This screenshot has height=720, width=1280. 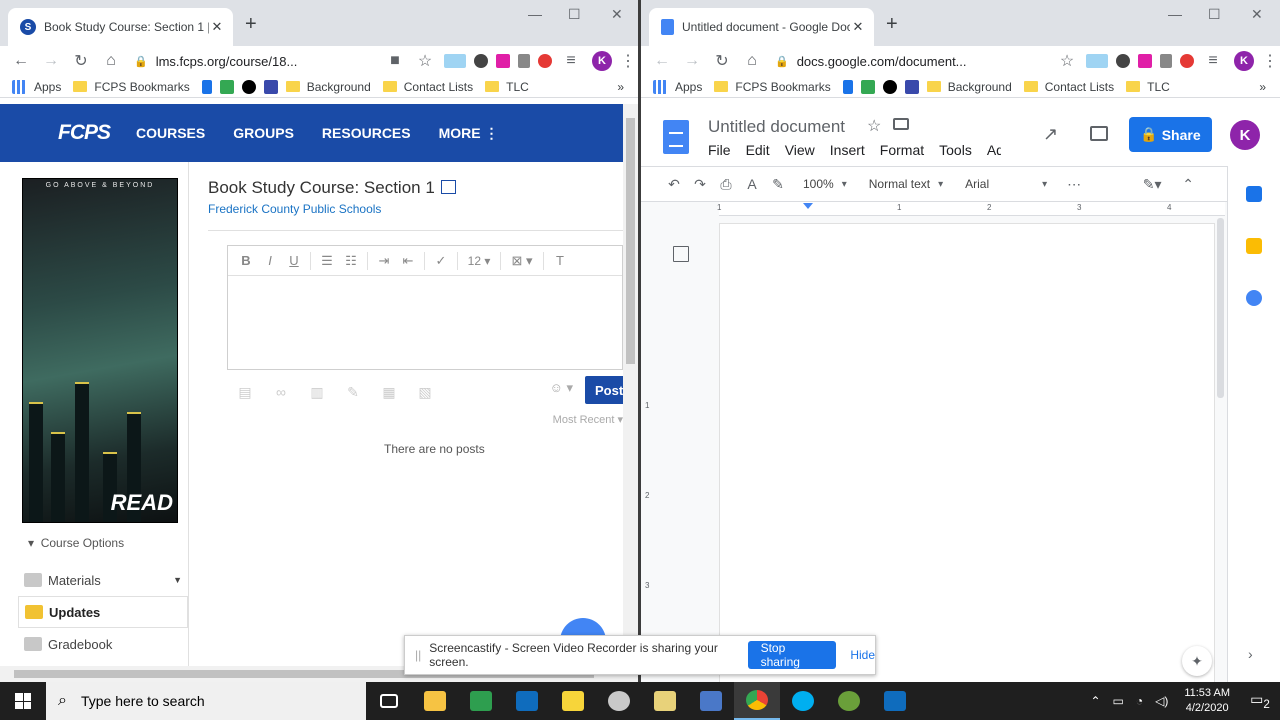 I want to click on reading-list-icon: ≡, so click(x=571, y=61).